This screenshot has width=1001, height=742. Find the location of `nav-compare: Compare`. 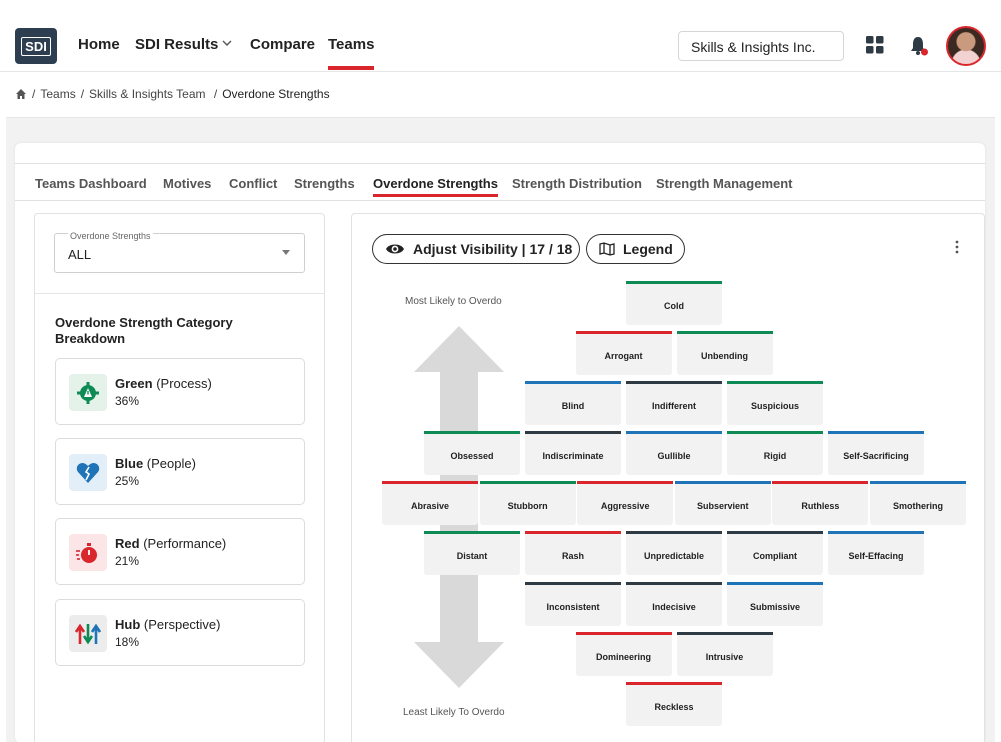

nav-compare: Compare is located at coordinates (282, 44).